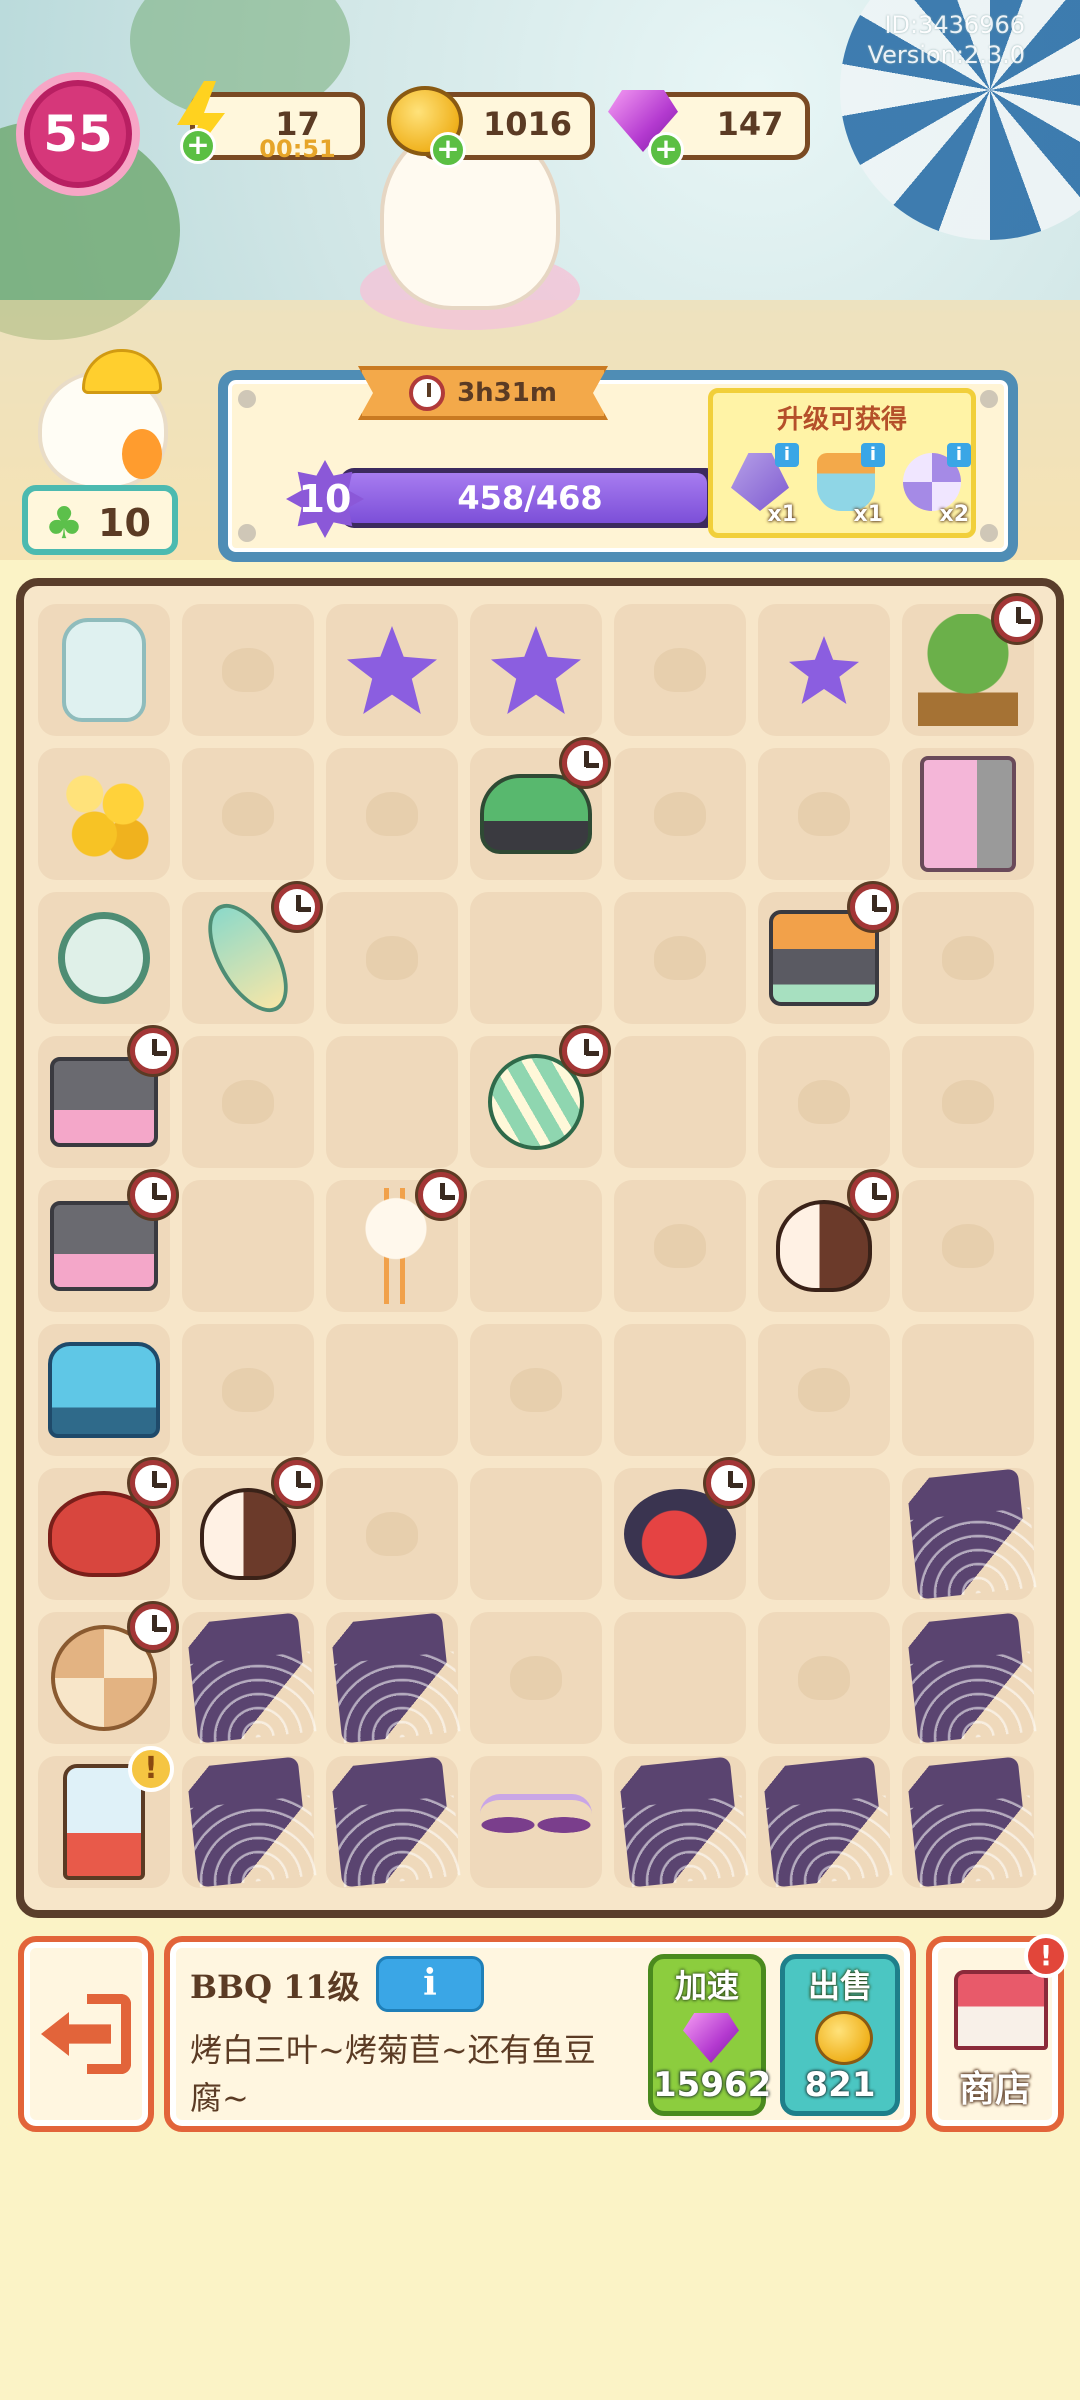  I want to click on player-level-badge: 55, so click(78, 134).